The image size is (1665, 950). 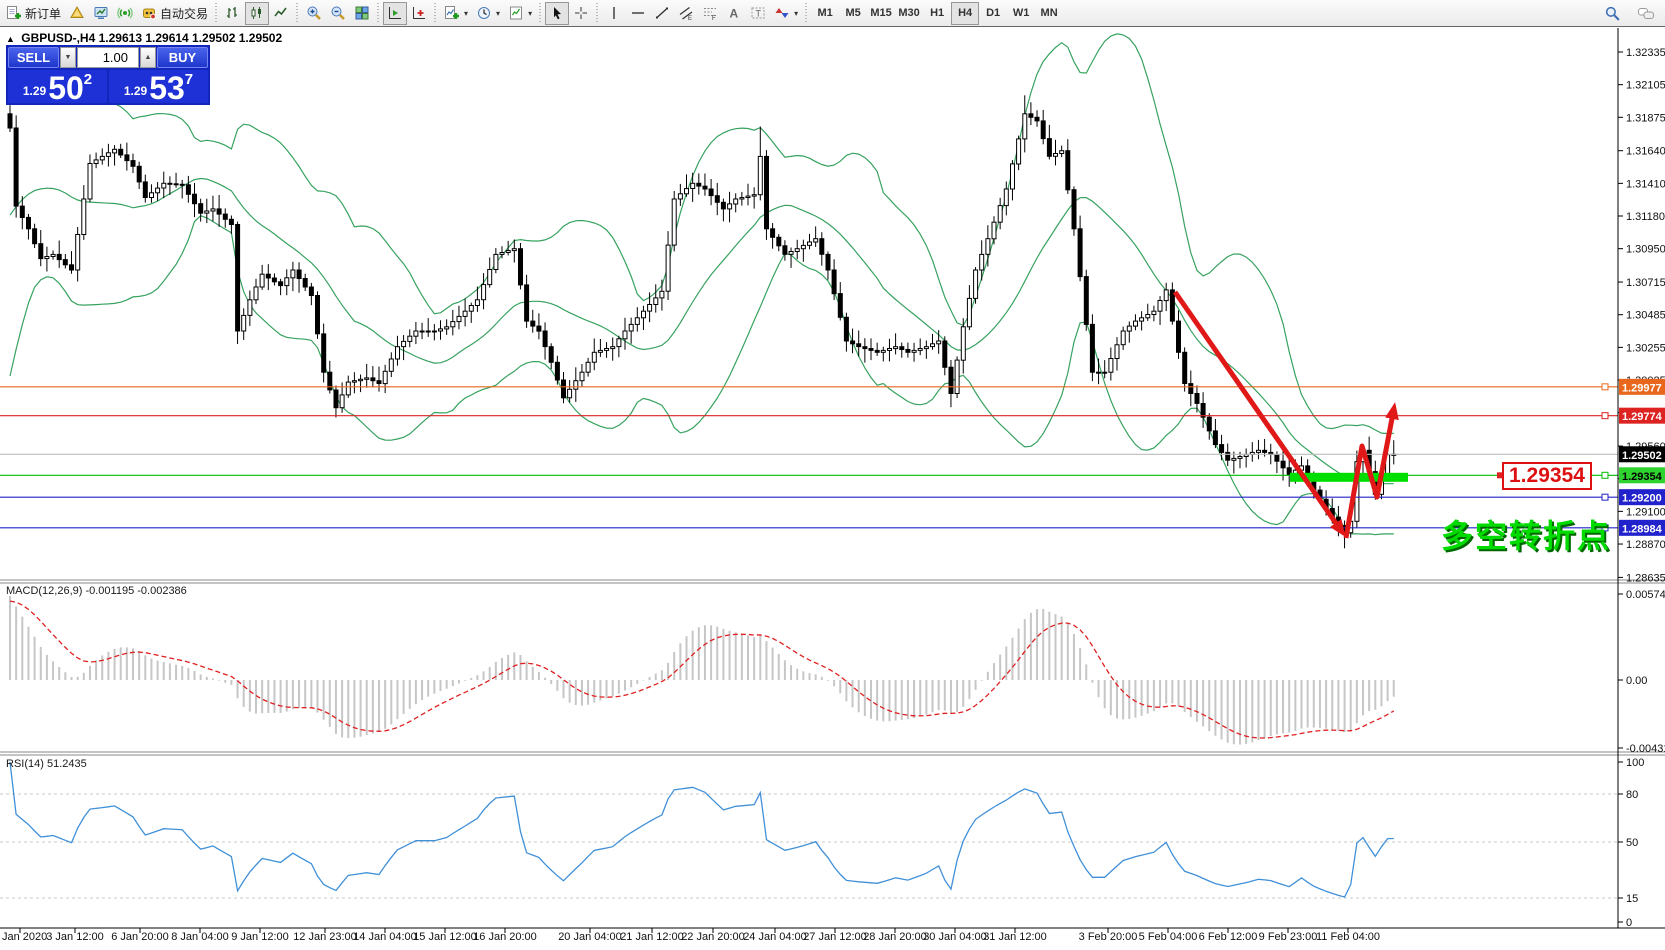 What do you see at coordinates (88, 79) in the screenshot?
I see `sell-price-pip: 2` at bounding box center [88, 79].